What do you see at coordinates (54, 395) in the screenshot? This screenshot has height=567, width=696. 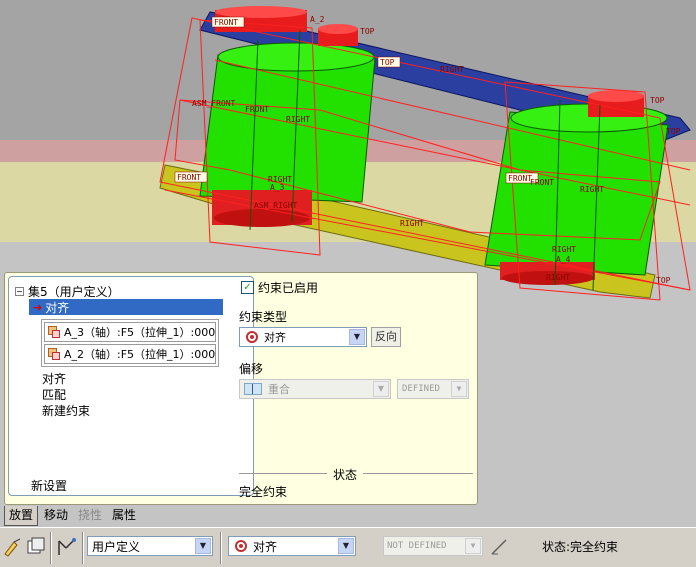 I see `tree-item-mate: 匹配` at bounding box center [54, 395].